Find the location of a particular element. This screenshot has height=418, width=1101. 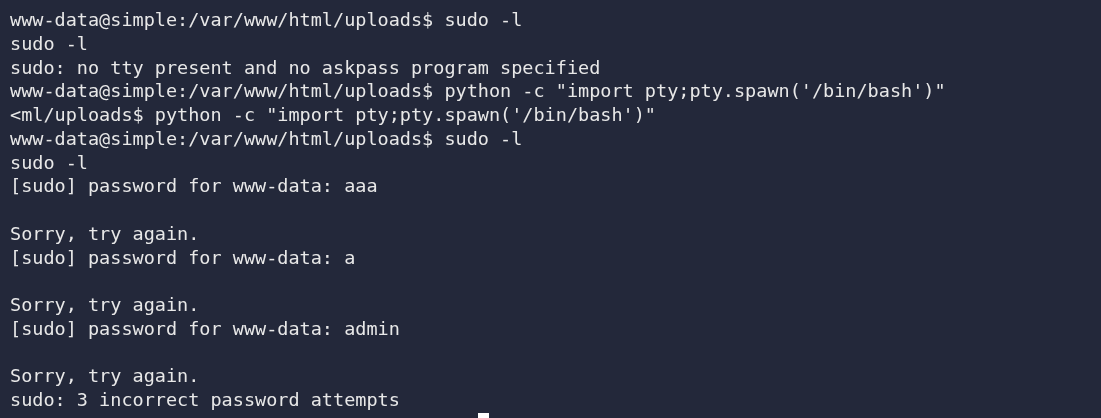

terminal-line: sudo: no tty present and no askpass program specified is located at coordinates (305, 67).